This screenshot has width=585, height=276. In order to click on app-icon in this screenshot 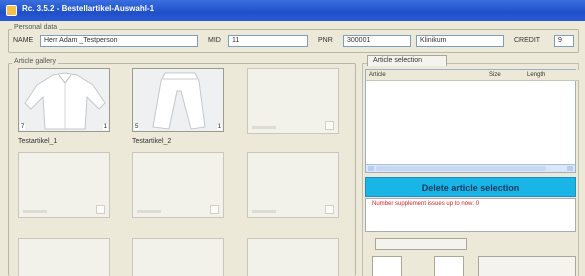, I will do `click(11, 10)`.